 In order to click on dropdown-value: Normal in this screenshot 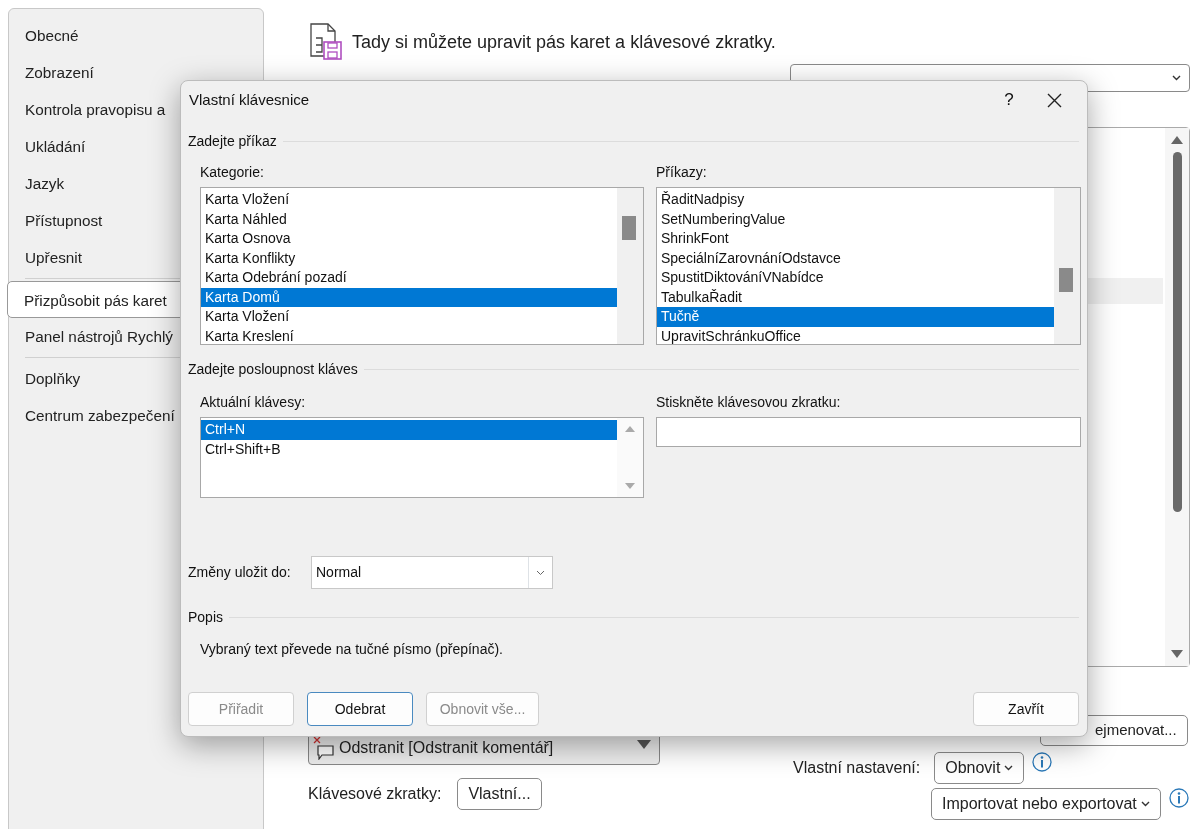, I will do `click(339, 572)`.